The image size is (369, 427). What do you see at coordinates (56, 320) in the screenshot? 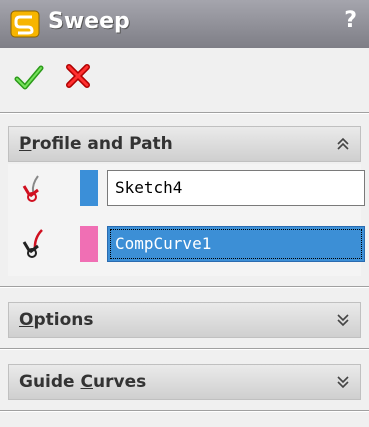
I see `section-title: Options` at bounding box center [56, 320].